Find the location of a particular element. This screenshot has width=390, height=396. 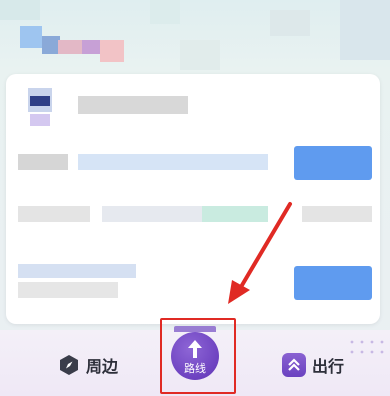

highlight-box is located at coordinates (198, 356).